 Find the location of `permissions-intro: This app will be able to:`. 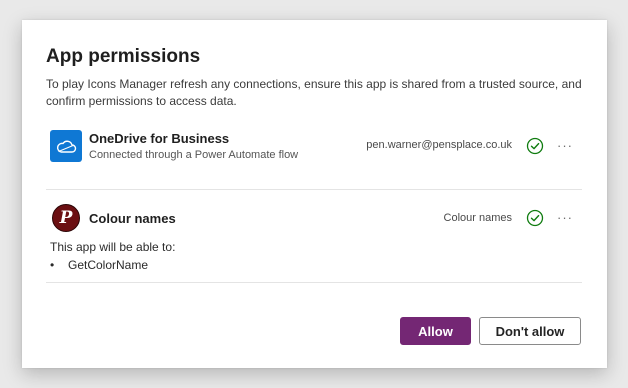

permissions-intro: This app will be able to: is located at coordinates (113, 247).